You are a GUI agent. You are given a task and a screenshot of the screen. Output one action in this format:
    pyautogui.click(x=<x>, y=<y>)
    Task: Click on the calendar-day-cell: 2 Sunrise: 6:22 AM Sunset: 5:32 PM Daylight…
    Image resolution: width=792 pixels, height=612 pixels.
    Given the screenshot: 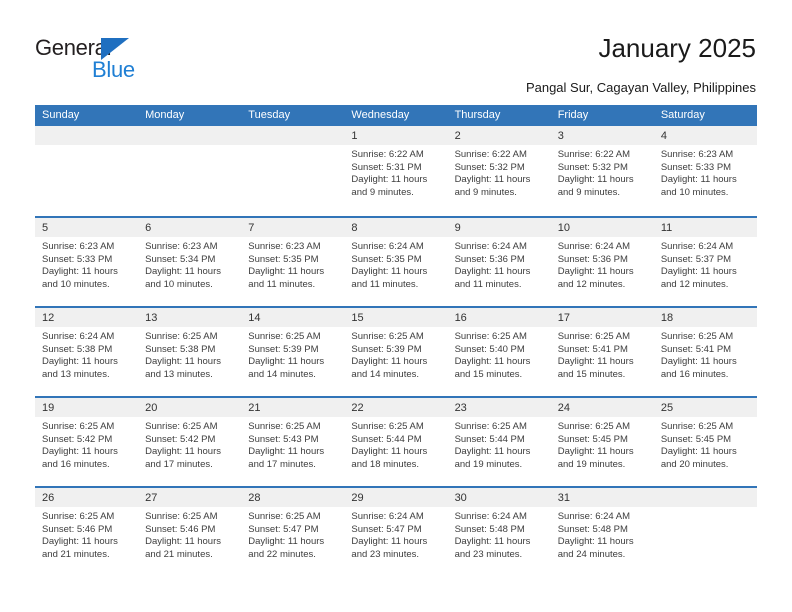 What is the action you would take?
    pyautogui.click(x=499, y=171)
    